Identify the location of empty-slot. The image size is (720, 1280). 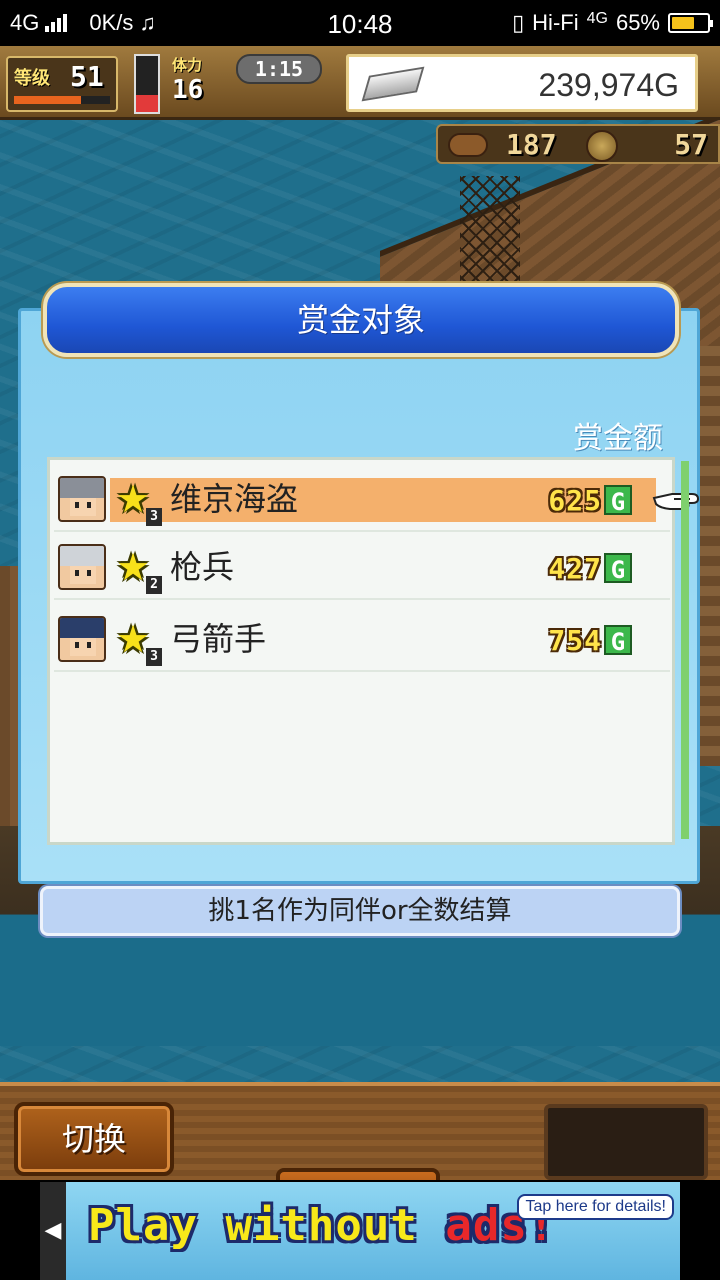
(626, 1142).